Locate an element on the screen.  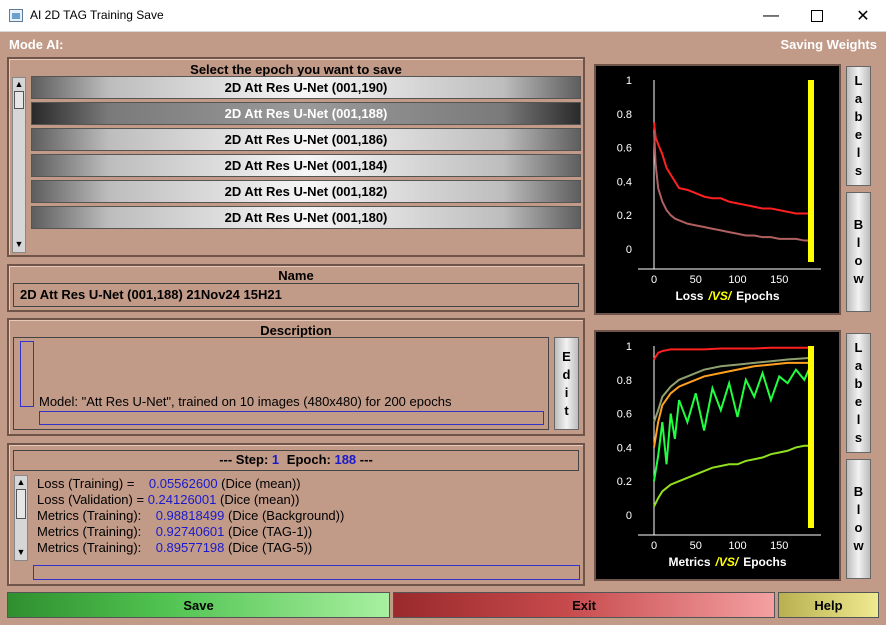
chart-title: Metrics/VS/Epochs is located at coordinates (727, 562).